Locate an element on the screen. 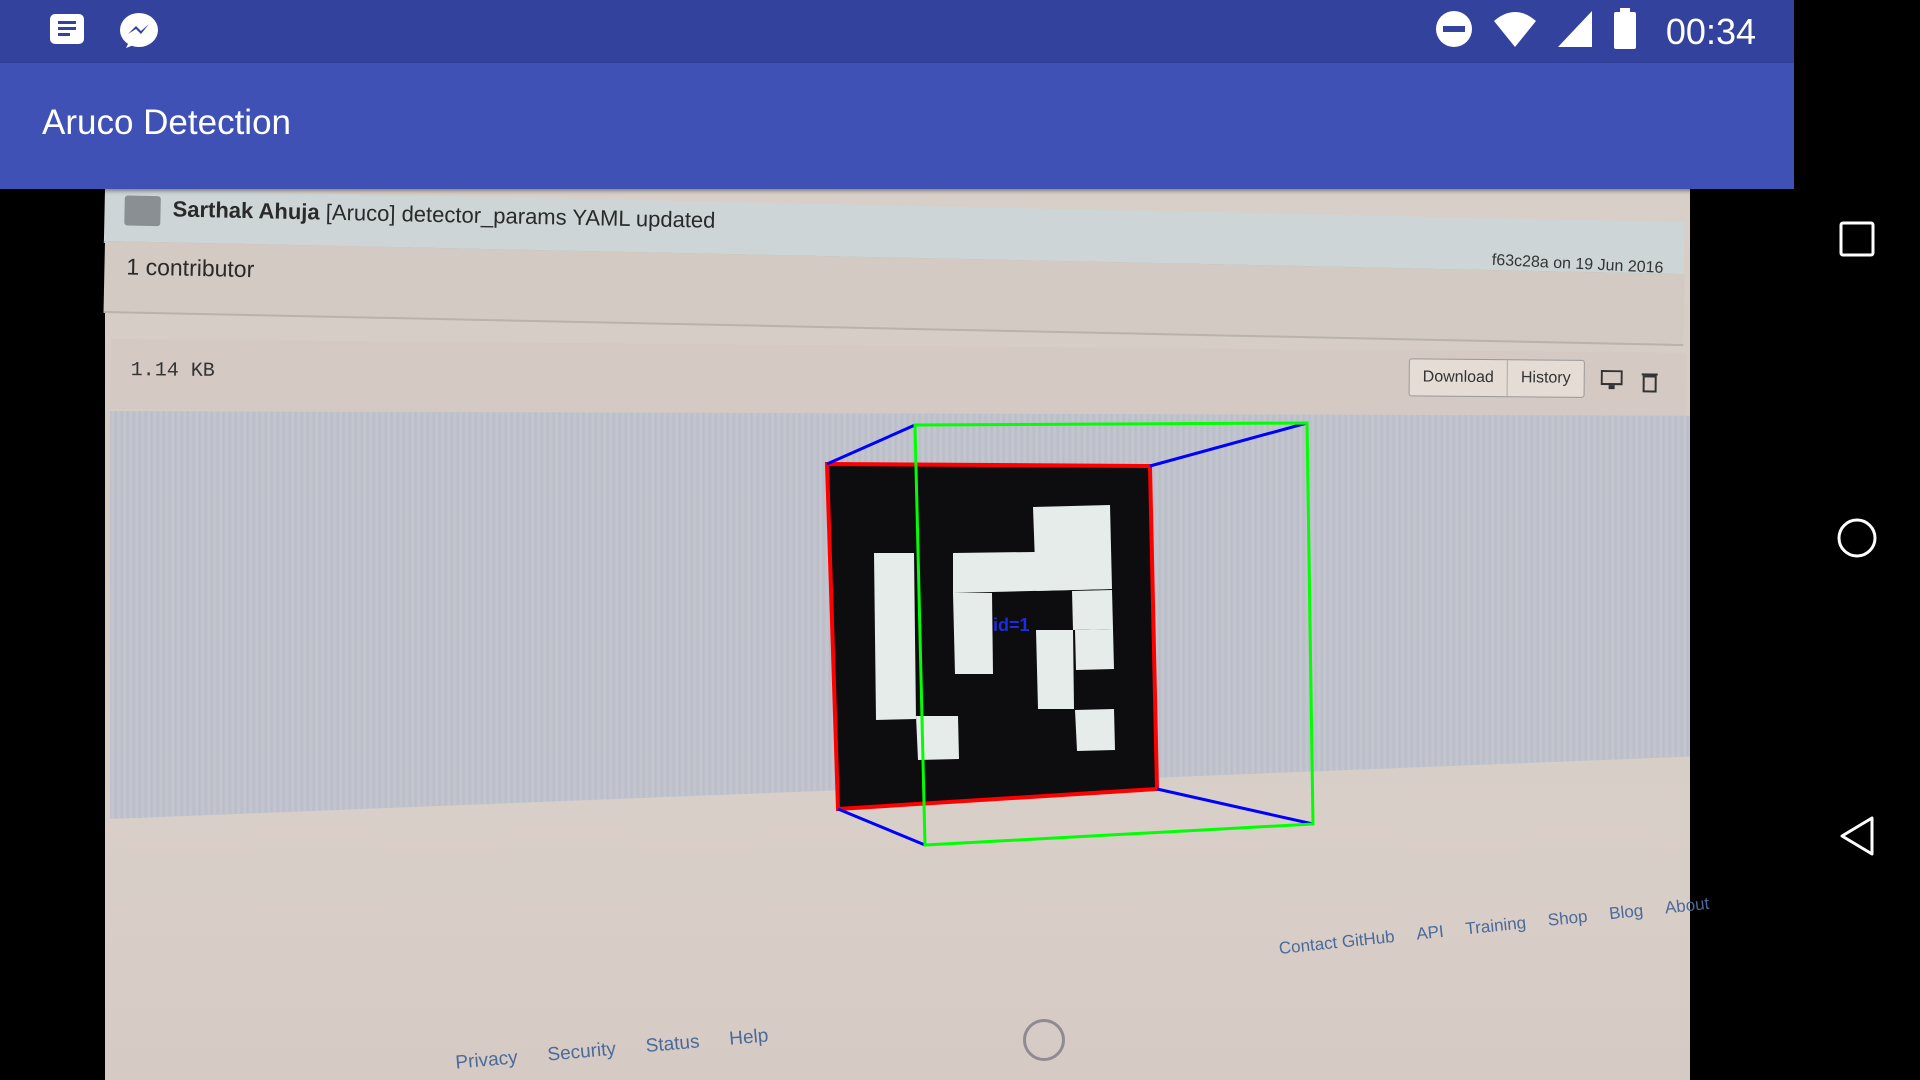 The width and height of the screenshot is (1920, 1080). back-icon is located at coordinates (1857, 838).